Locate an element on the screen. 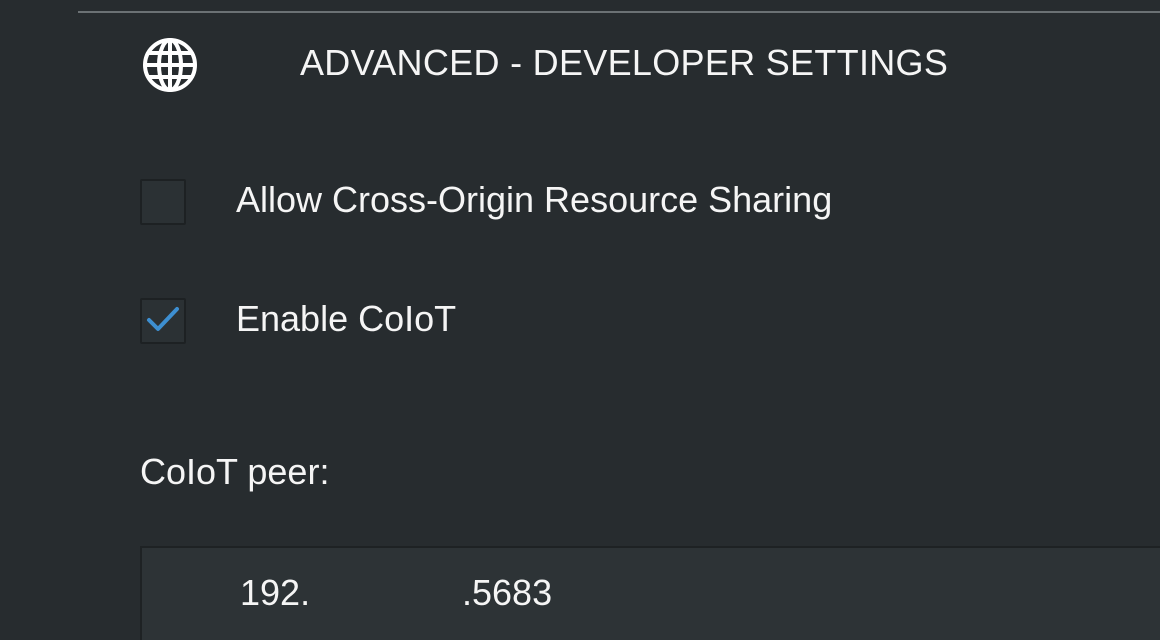  peer-value-part1: 192. is located at coordinates (275, 592).